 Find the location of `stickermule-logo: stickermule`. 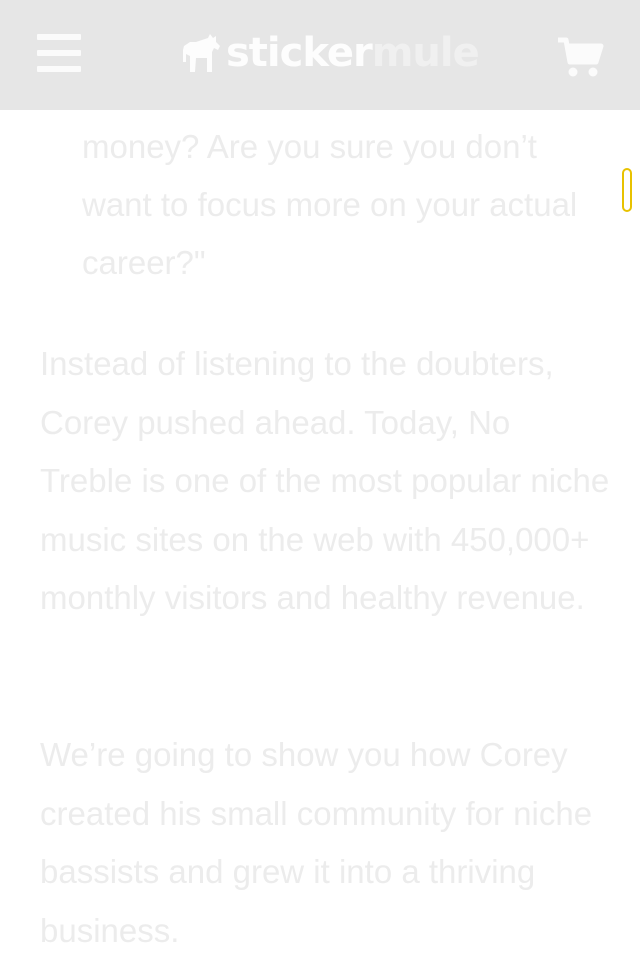

stickermule-logo: stickermule is located at coordinates (330, 53).